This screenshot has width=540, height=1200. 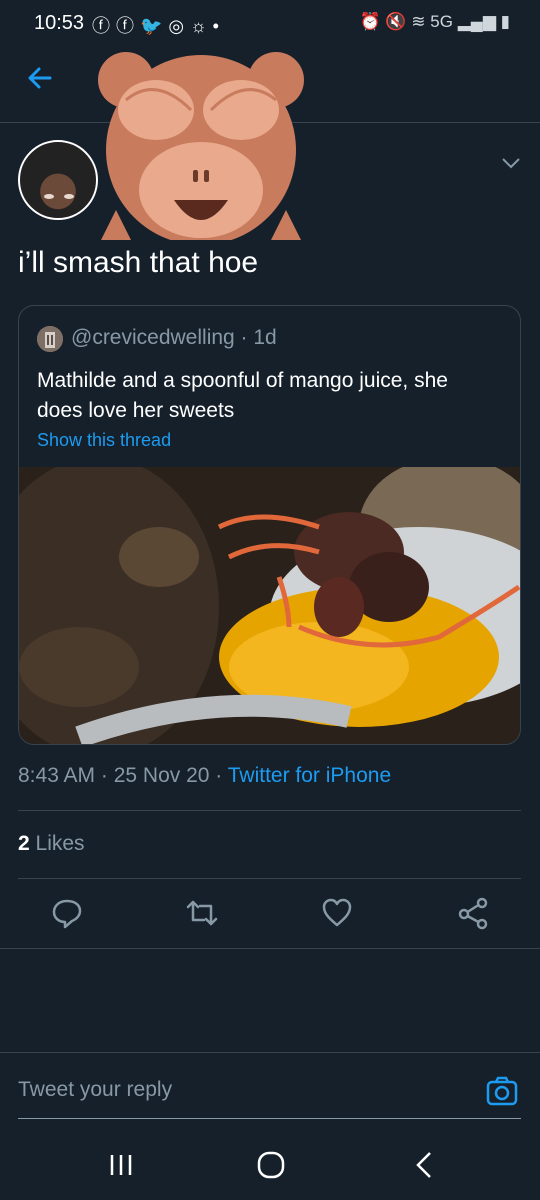 I want to click on signal-icon: ▂▄▆, so click(x=476, y=21).